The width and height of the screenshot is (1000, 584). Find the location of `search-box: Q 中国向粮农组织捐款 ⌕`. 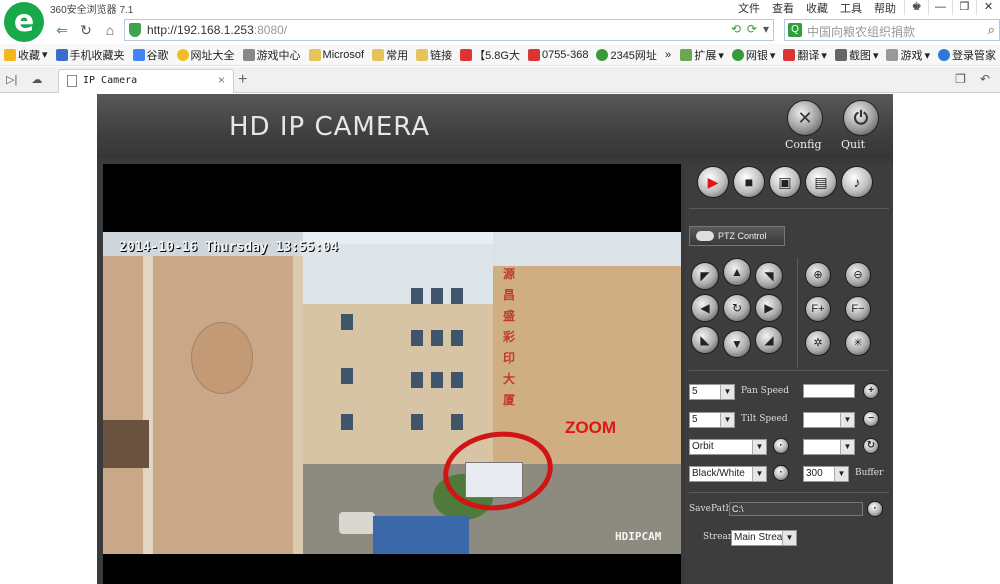

search-box: Q 中国向粮农组织捐款 ⌕ is located at coordinates (892, 30).